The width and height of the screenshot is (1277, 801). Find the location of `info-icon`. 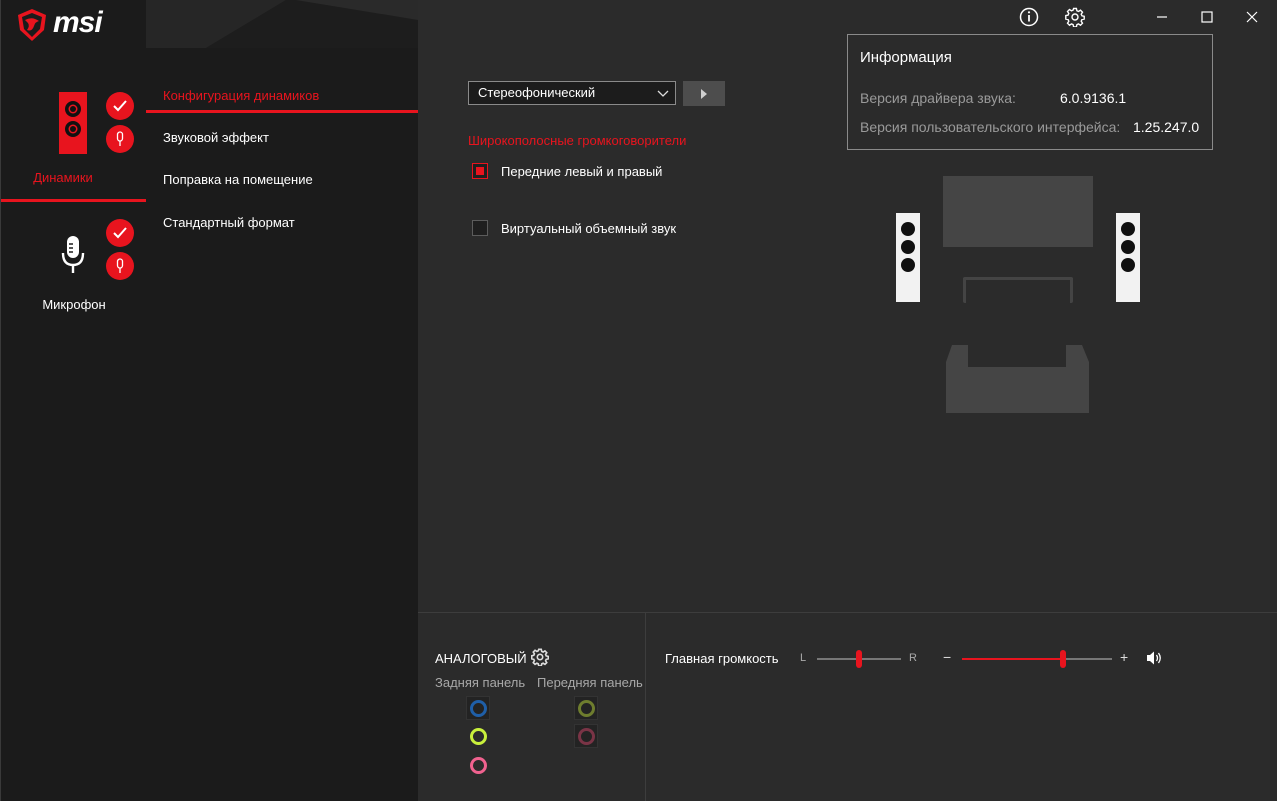

info-icon is located at coordinates (1029, 17).